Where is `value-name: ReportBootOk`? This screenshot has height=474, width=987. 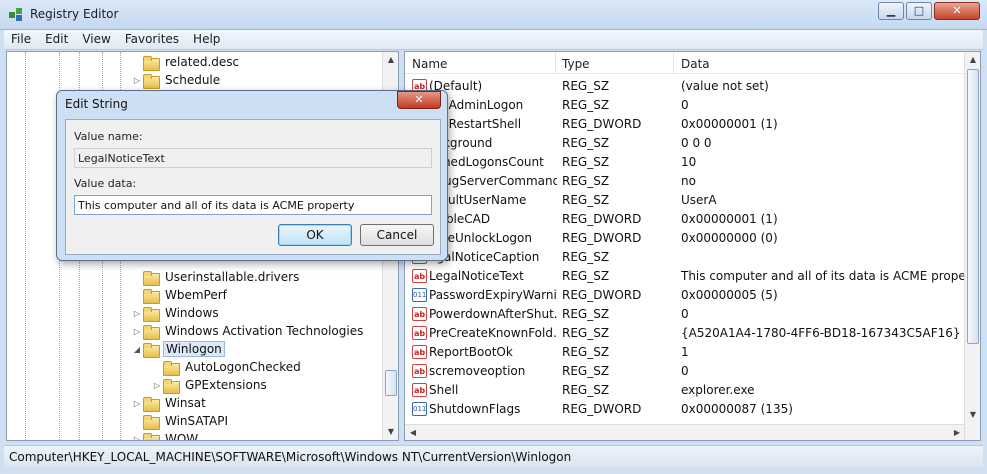
value-name: ReportBootOk is located at coordinates (471, 352).